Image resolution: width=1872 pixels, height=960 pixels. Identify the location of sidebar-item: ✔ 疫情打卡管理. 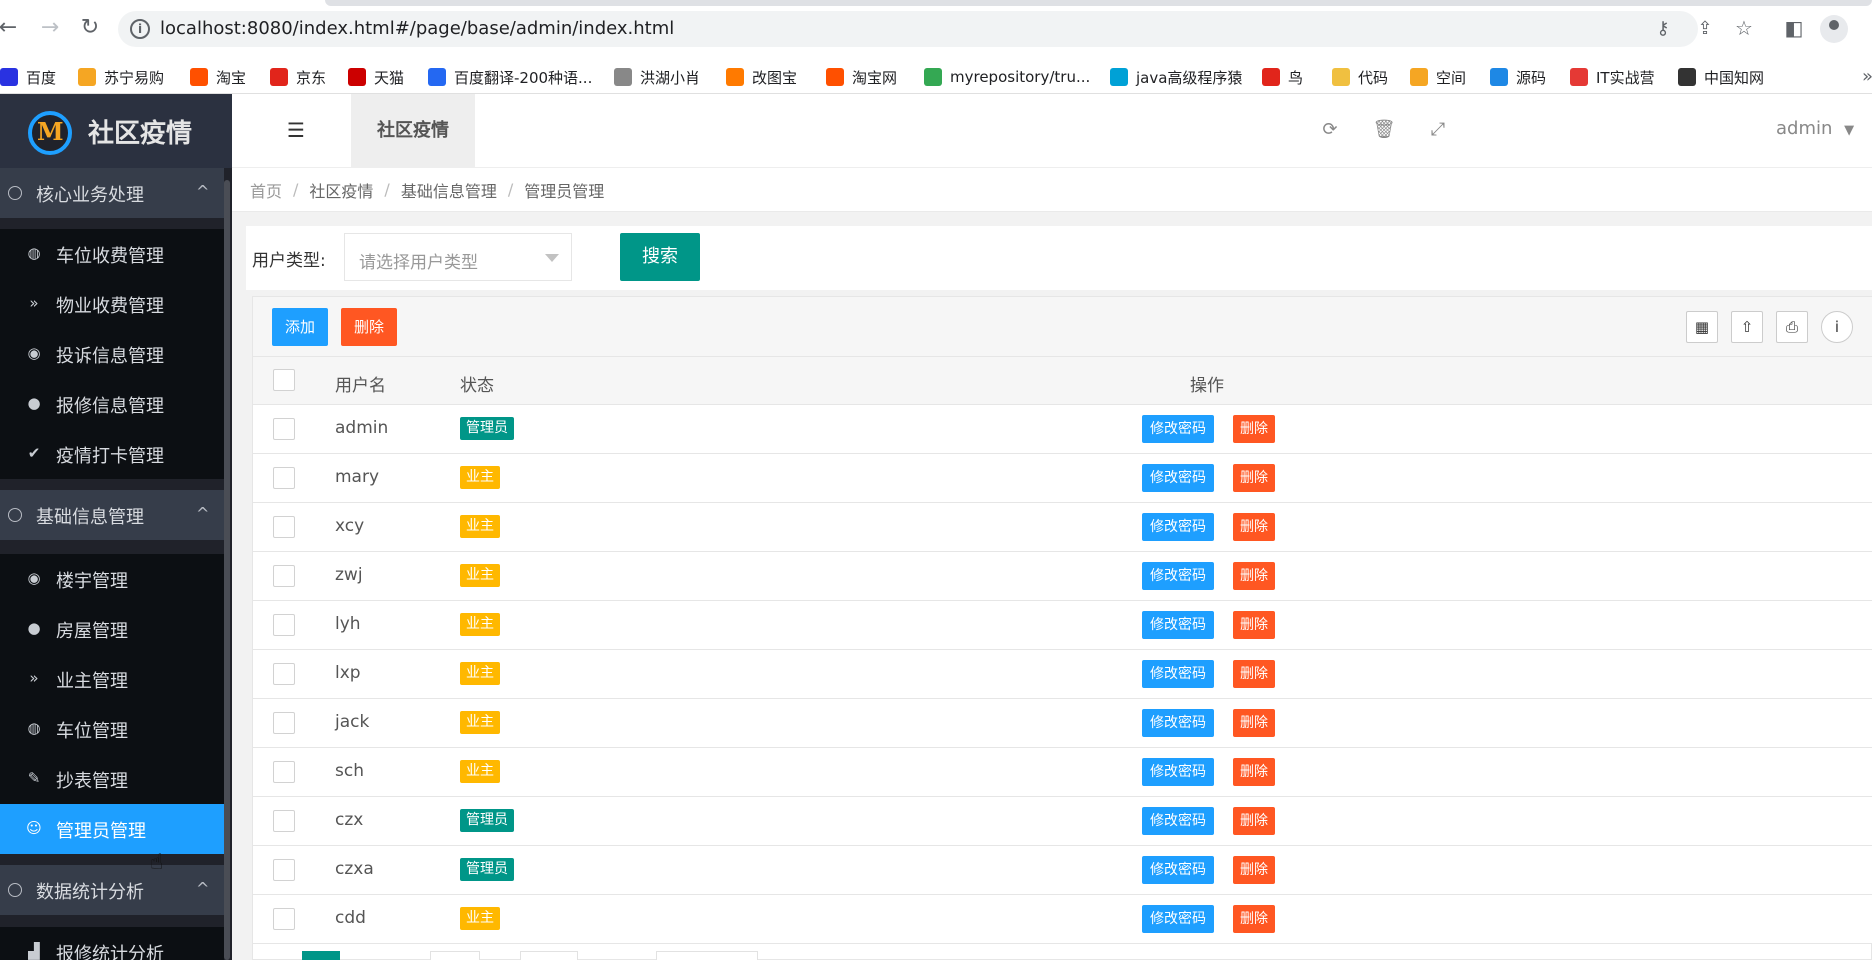
(112, 454).